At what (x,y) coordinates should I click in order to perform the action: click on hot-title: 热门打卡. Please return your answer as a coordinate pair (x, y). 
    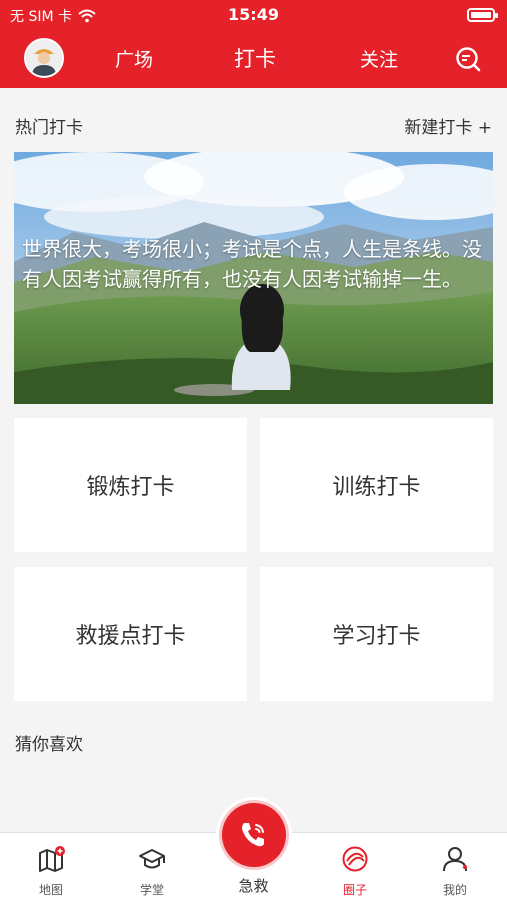
    Looking at the image, I should click on (49, 128).